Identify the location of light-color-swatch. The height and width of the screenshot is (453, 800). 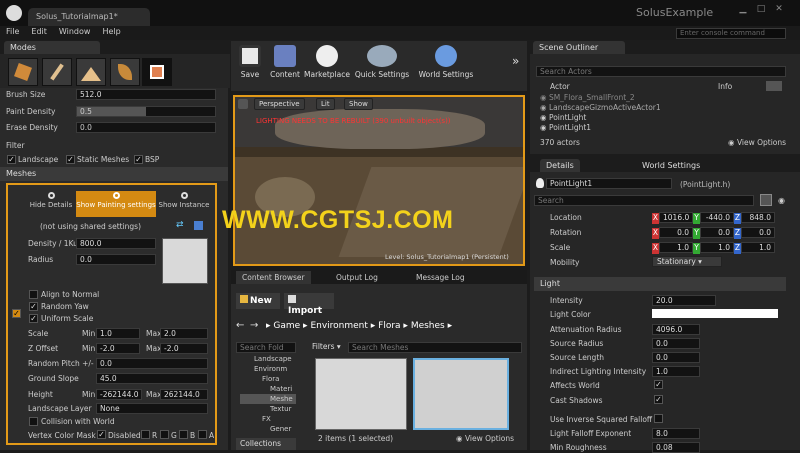
(715, 313).